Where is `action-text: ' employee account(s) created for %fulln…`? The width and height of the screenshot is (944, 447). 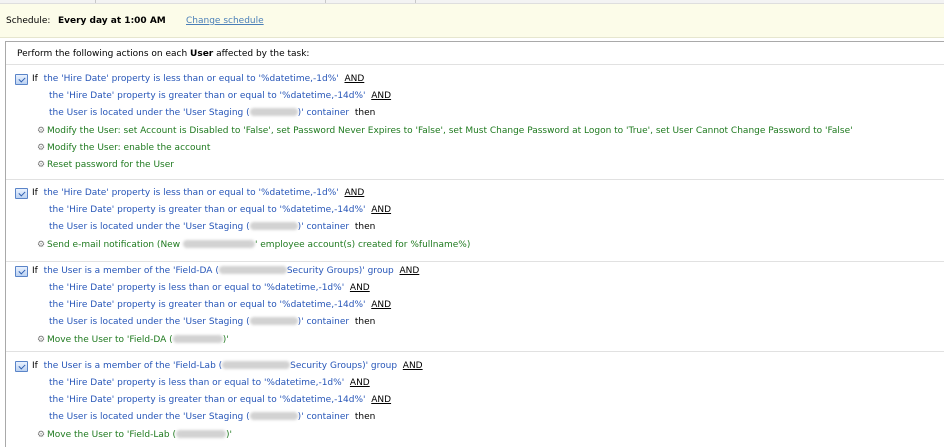
action-text: ' employee account(s) created for %fulln… is located at coordinates (362, 245).